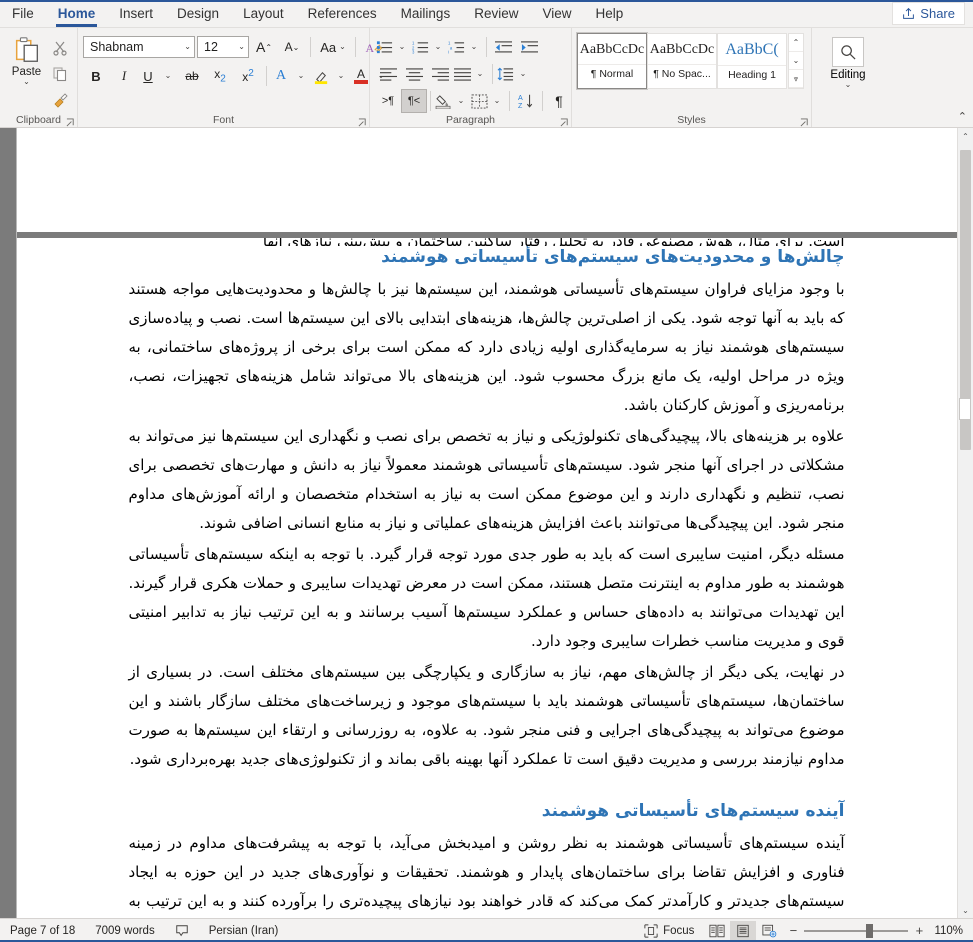  I want to click on highlight-button, so click(321, 76).